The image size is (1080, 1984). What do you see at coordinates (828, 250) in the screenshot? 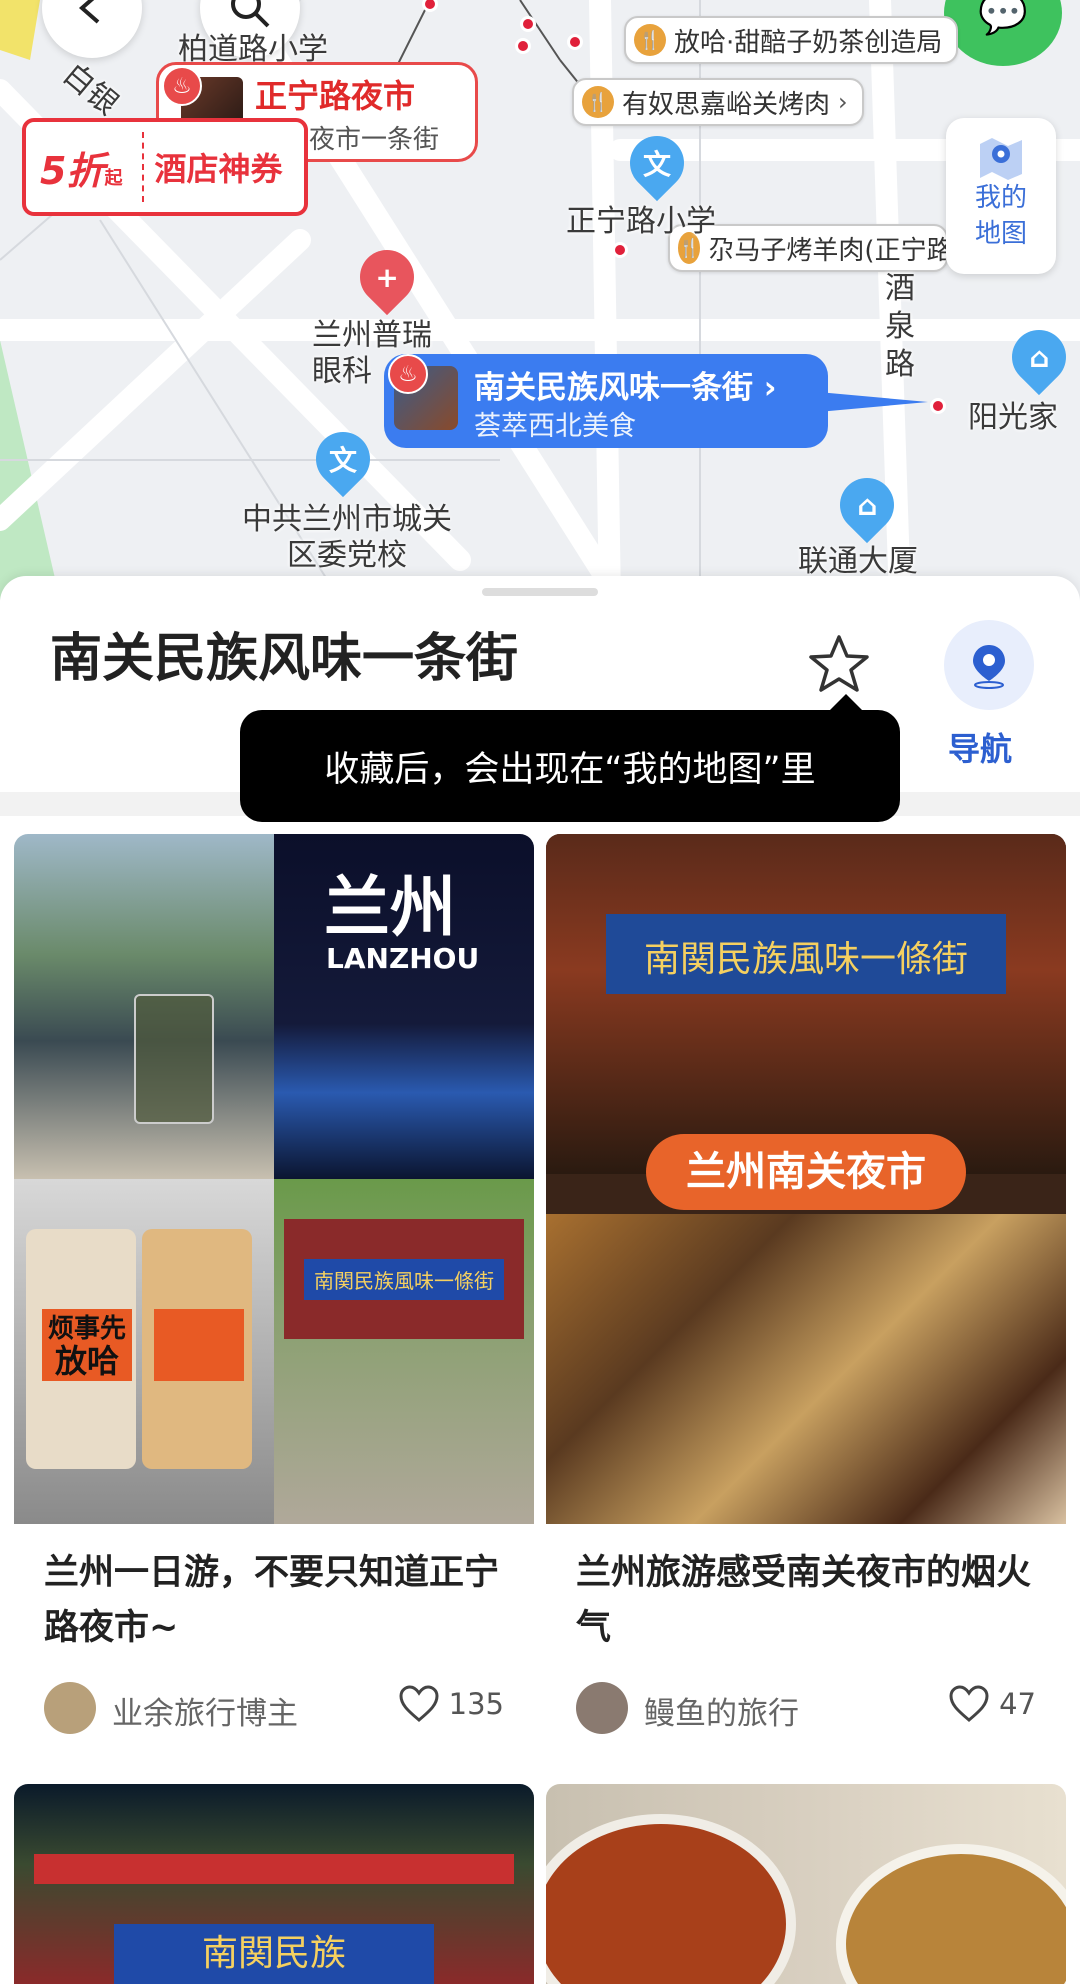
I see `poi-label: 尕马子烤羊肉(正宁路)` at bounding box center [828, 250].